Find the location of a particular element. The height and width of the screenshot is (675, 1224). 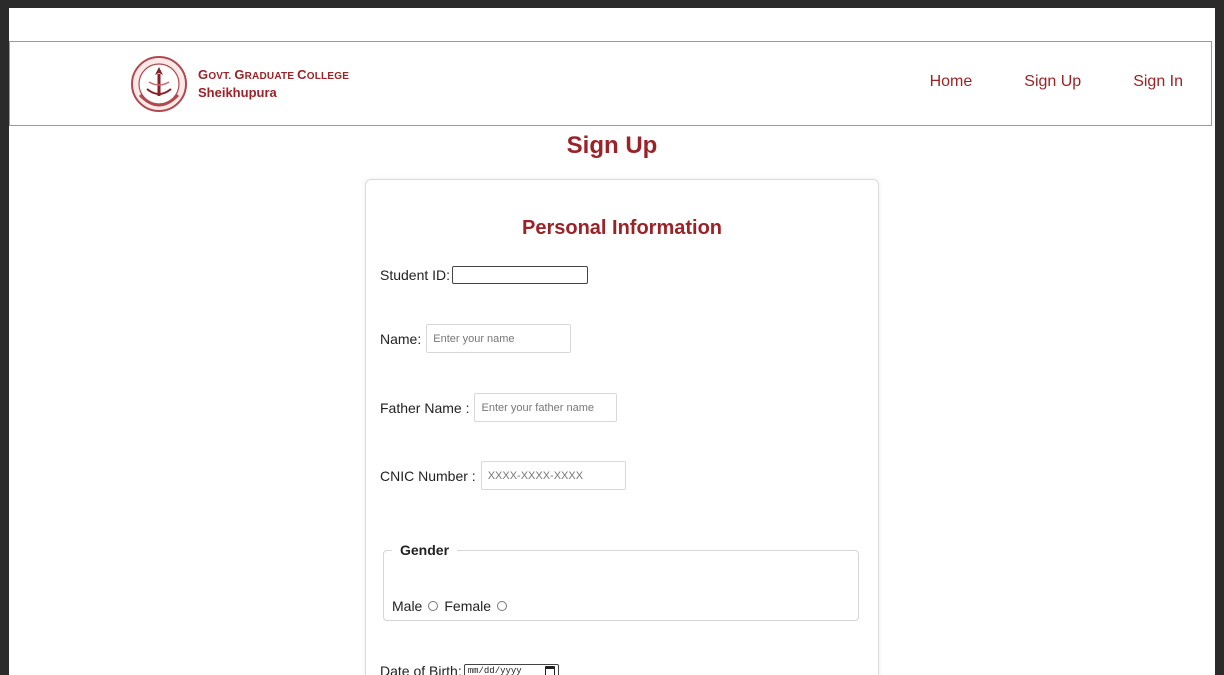

student-id-row: Student ID: is located at coordinates (484, 275).